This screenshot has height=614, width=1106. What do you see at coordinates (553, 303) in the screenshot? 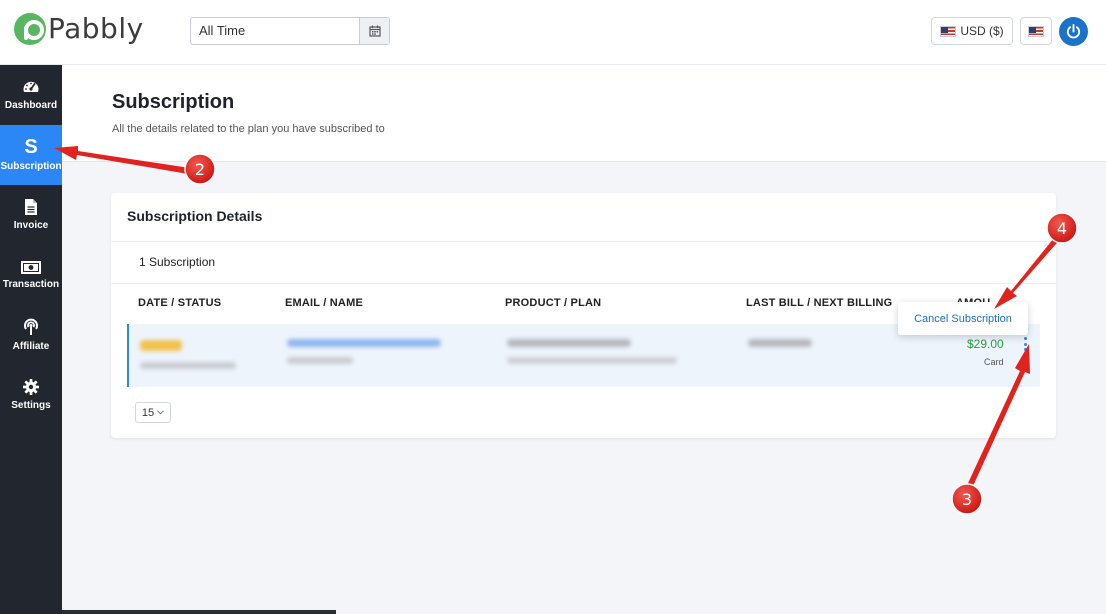
I see `column-header-product-plan: PRODUCT / PLAN` at bounding box center [553, 303].